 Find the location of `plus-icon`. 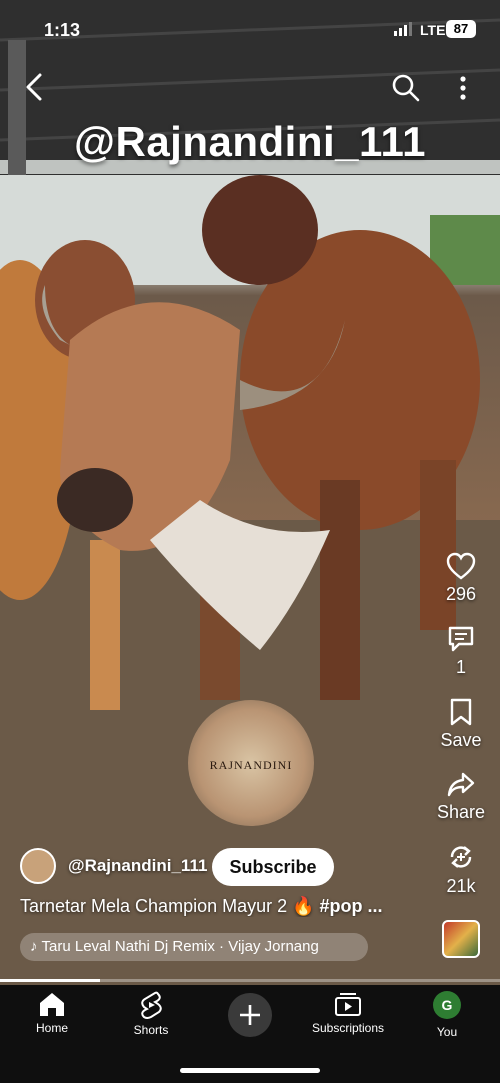

plus-icon is located at coordinates (250, 1015).